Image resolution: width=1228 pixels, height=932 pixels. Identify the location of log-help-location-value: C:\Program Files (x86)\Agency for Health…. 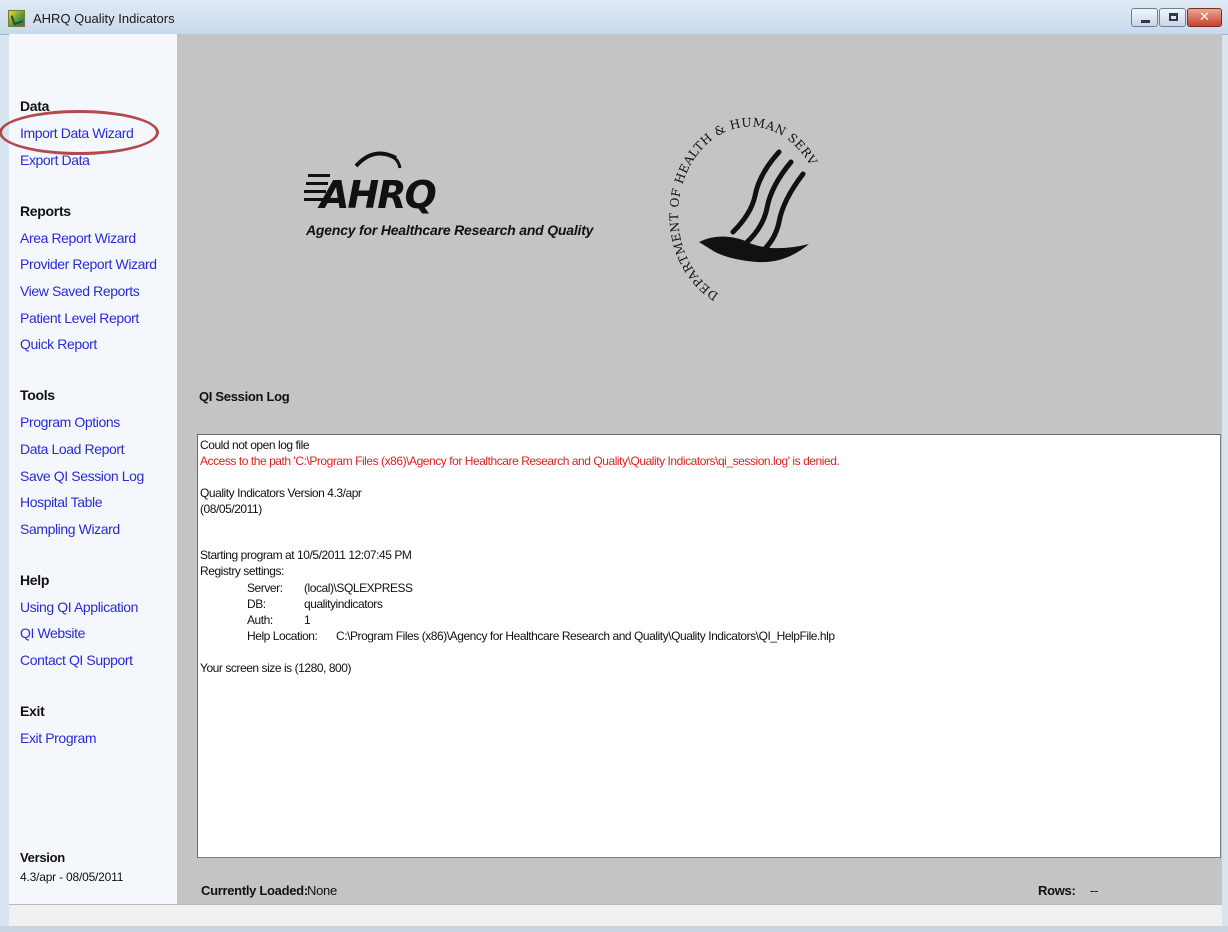
(585, 636).